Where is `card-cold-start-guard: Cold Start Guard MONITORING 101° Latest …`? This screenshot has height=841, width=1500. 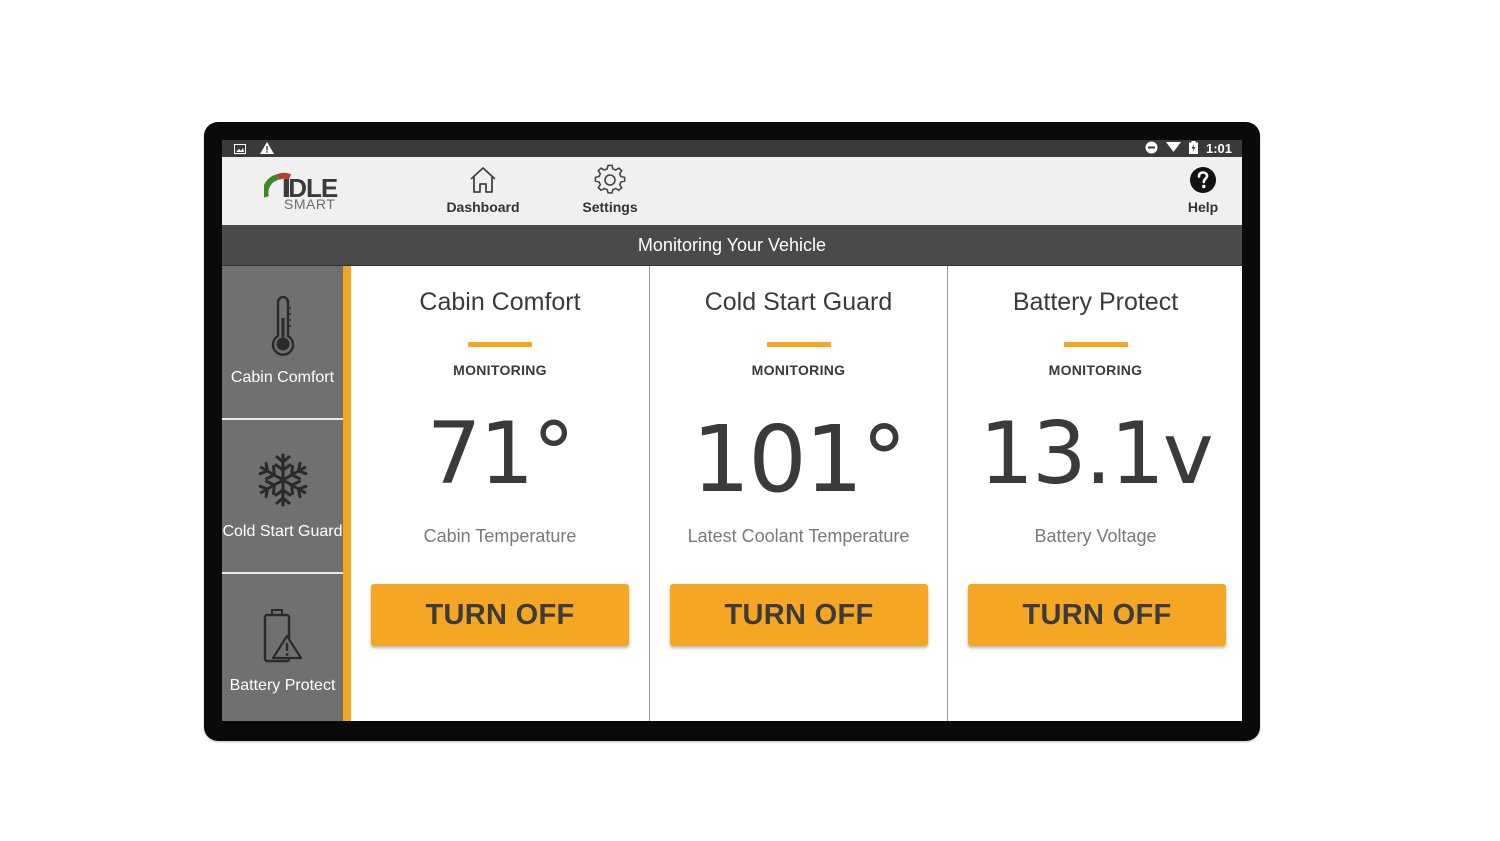
card-cold-start-guard: Cold Start Guard MONITORING 101° Latest … is located at coordinates (798, 493).